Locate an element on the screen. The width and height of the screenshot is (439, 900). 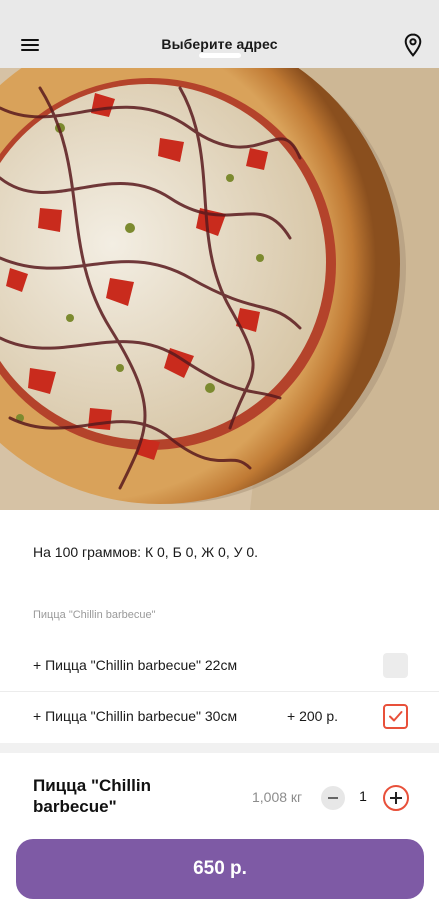
option-30cm: + Пицца "Chillin barbecue" 30см + 200 р. is located at coordinates (219, 716).